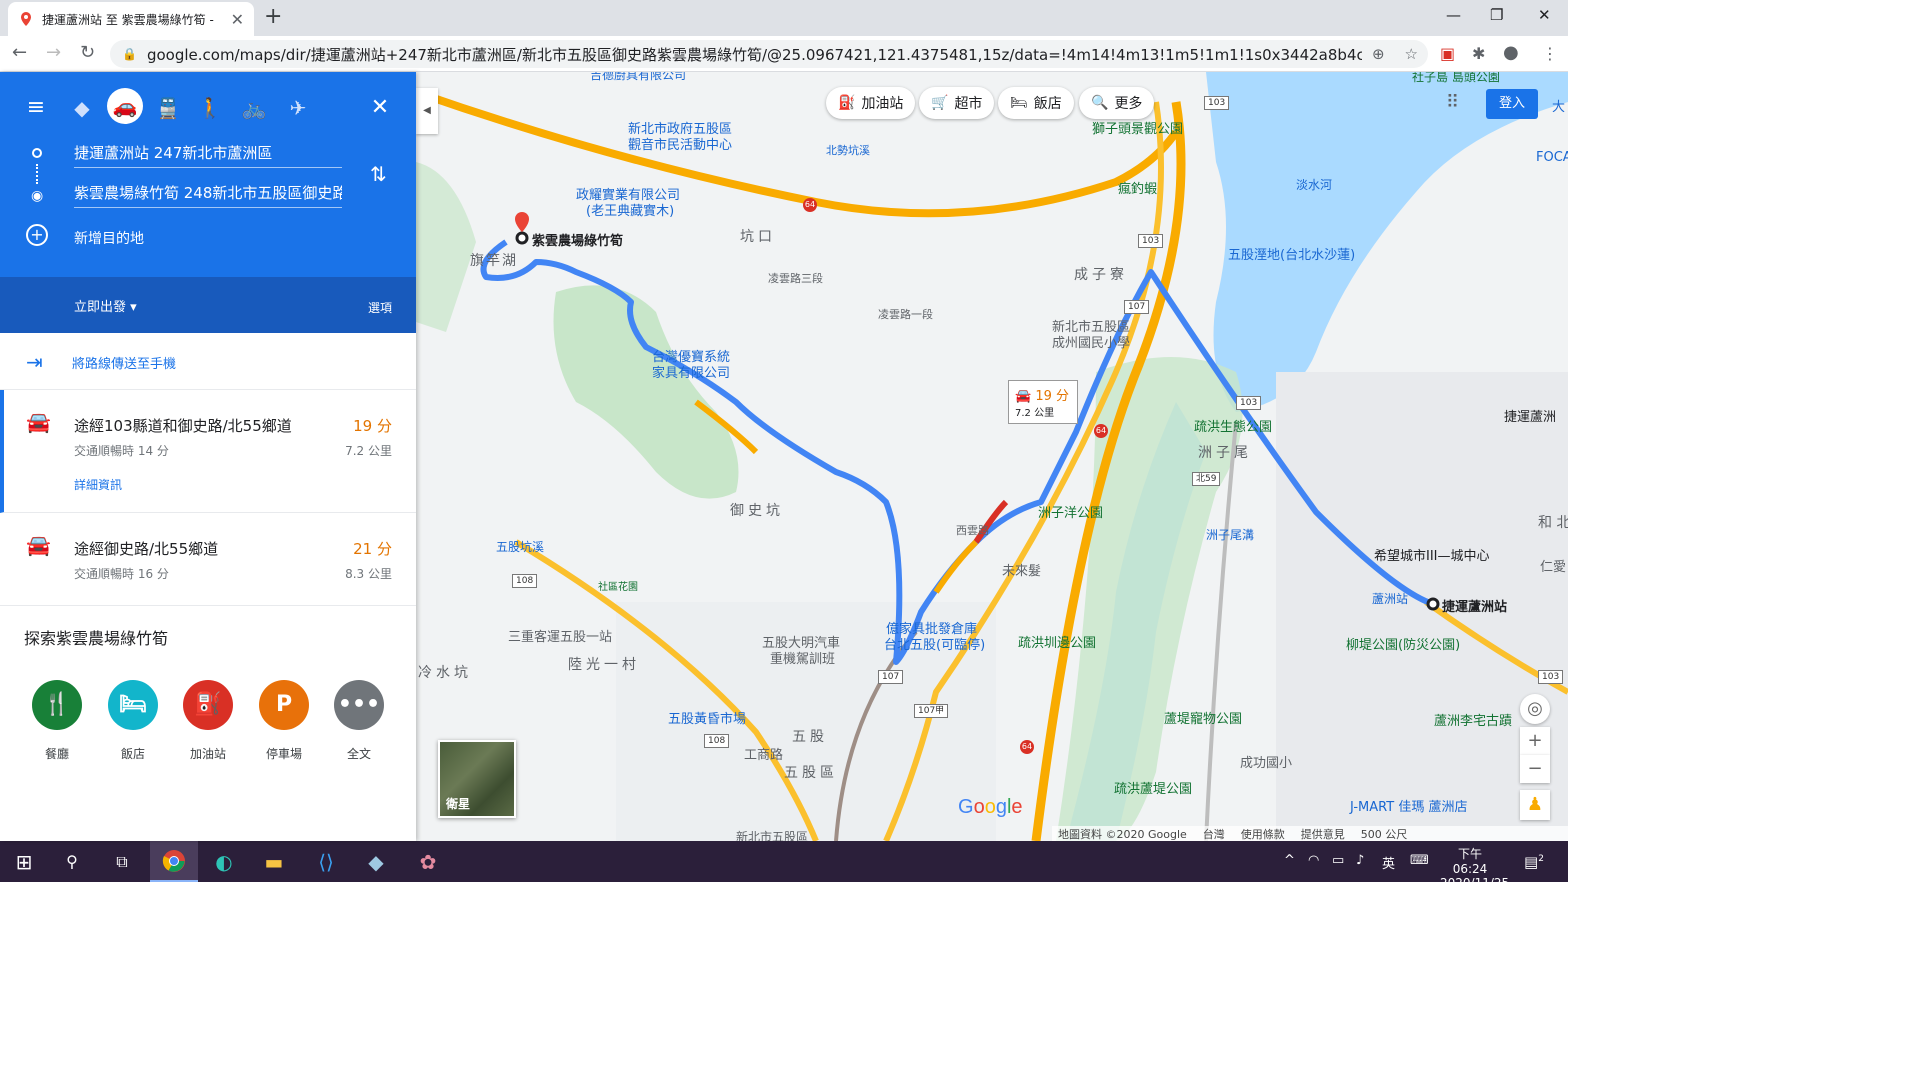  I want to click on poi-label: J-MART 佳瑪 蘆洲店, so click(1408, 805).